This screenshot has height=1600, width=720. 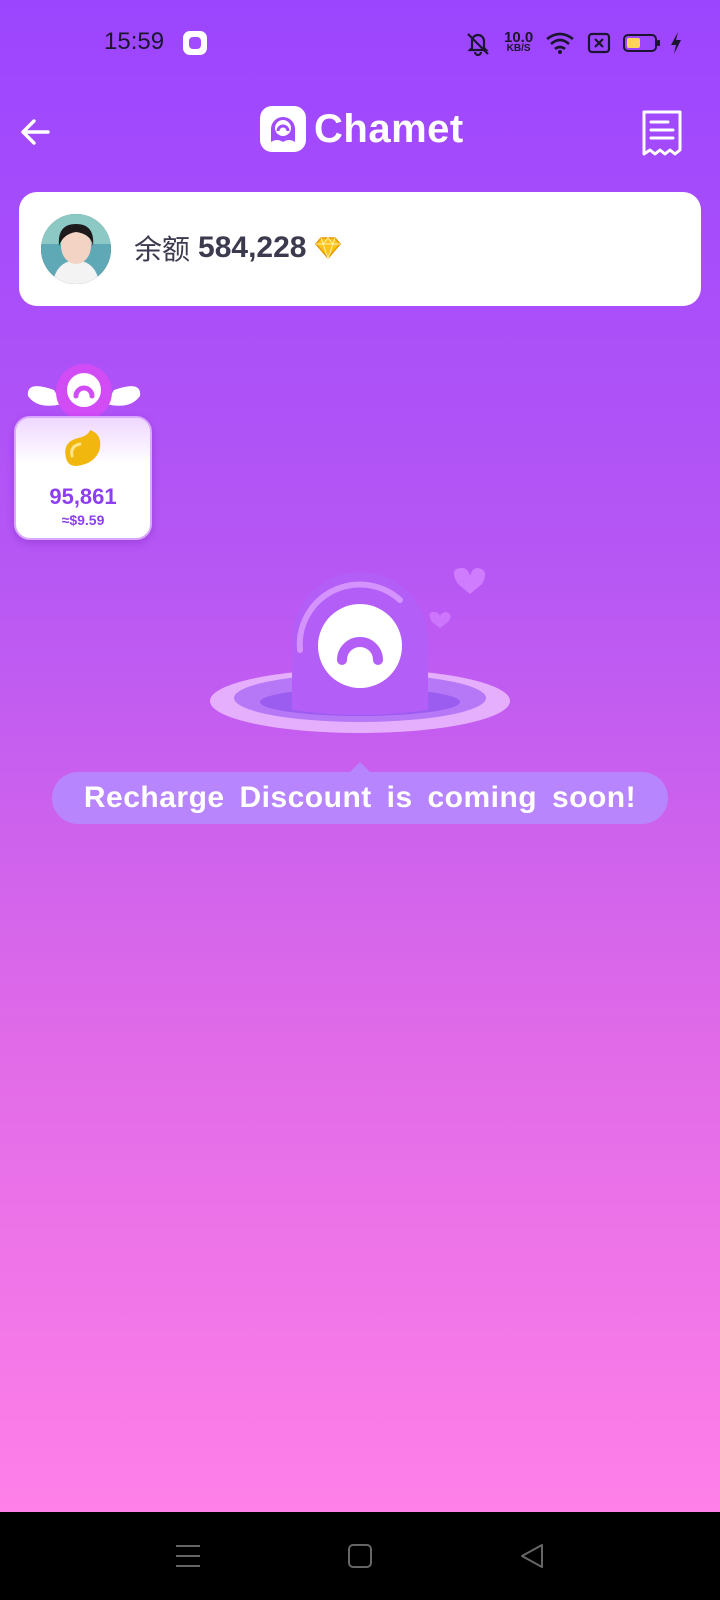 I want to click on receipt-icon, so click(x=662, y=133).